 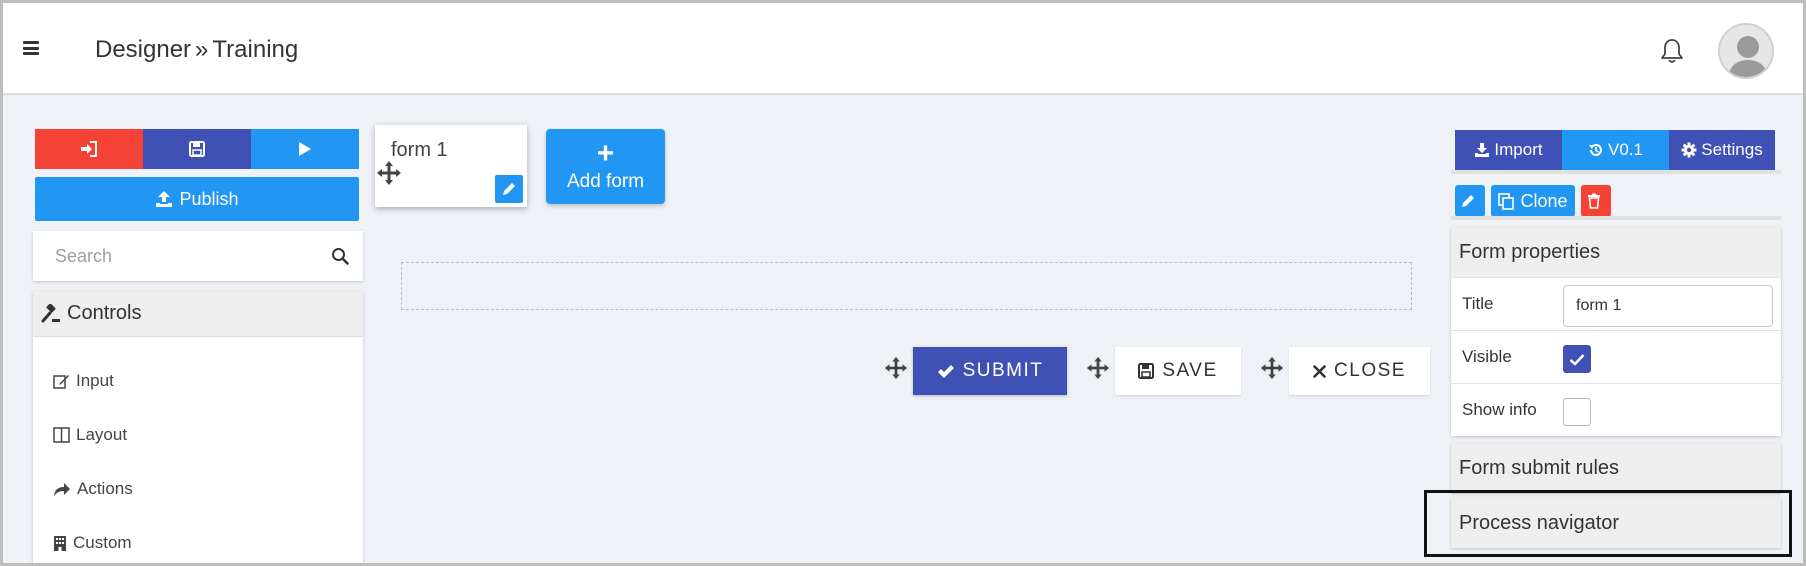 I want to click on exit-button, so click(x=89, y=149).